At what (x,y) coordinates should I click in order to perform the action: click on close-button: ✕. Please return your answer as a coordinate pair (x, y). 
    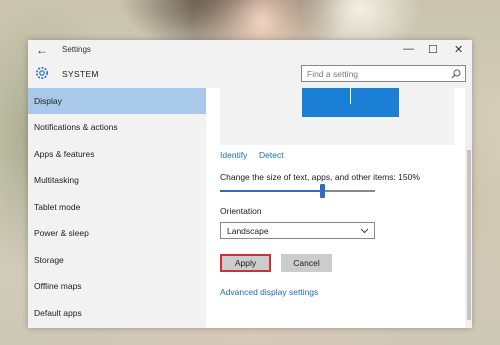
    Looking at the image, I should click on (458, 49).